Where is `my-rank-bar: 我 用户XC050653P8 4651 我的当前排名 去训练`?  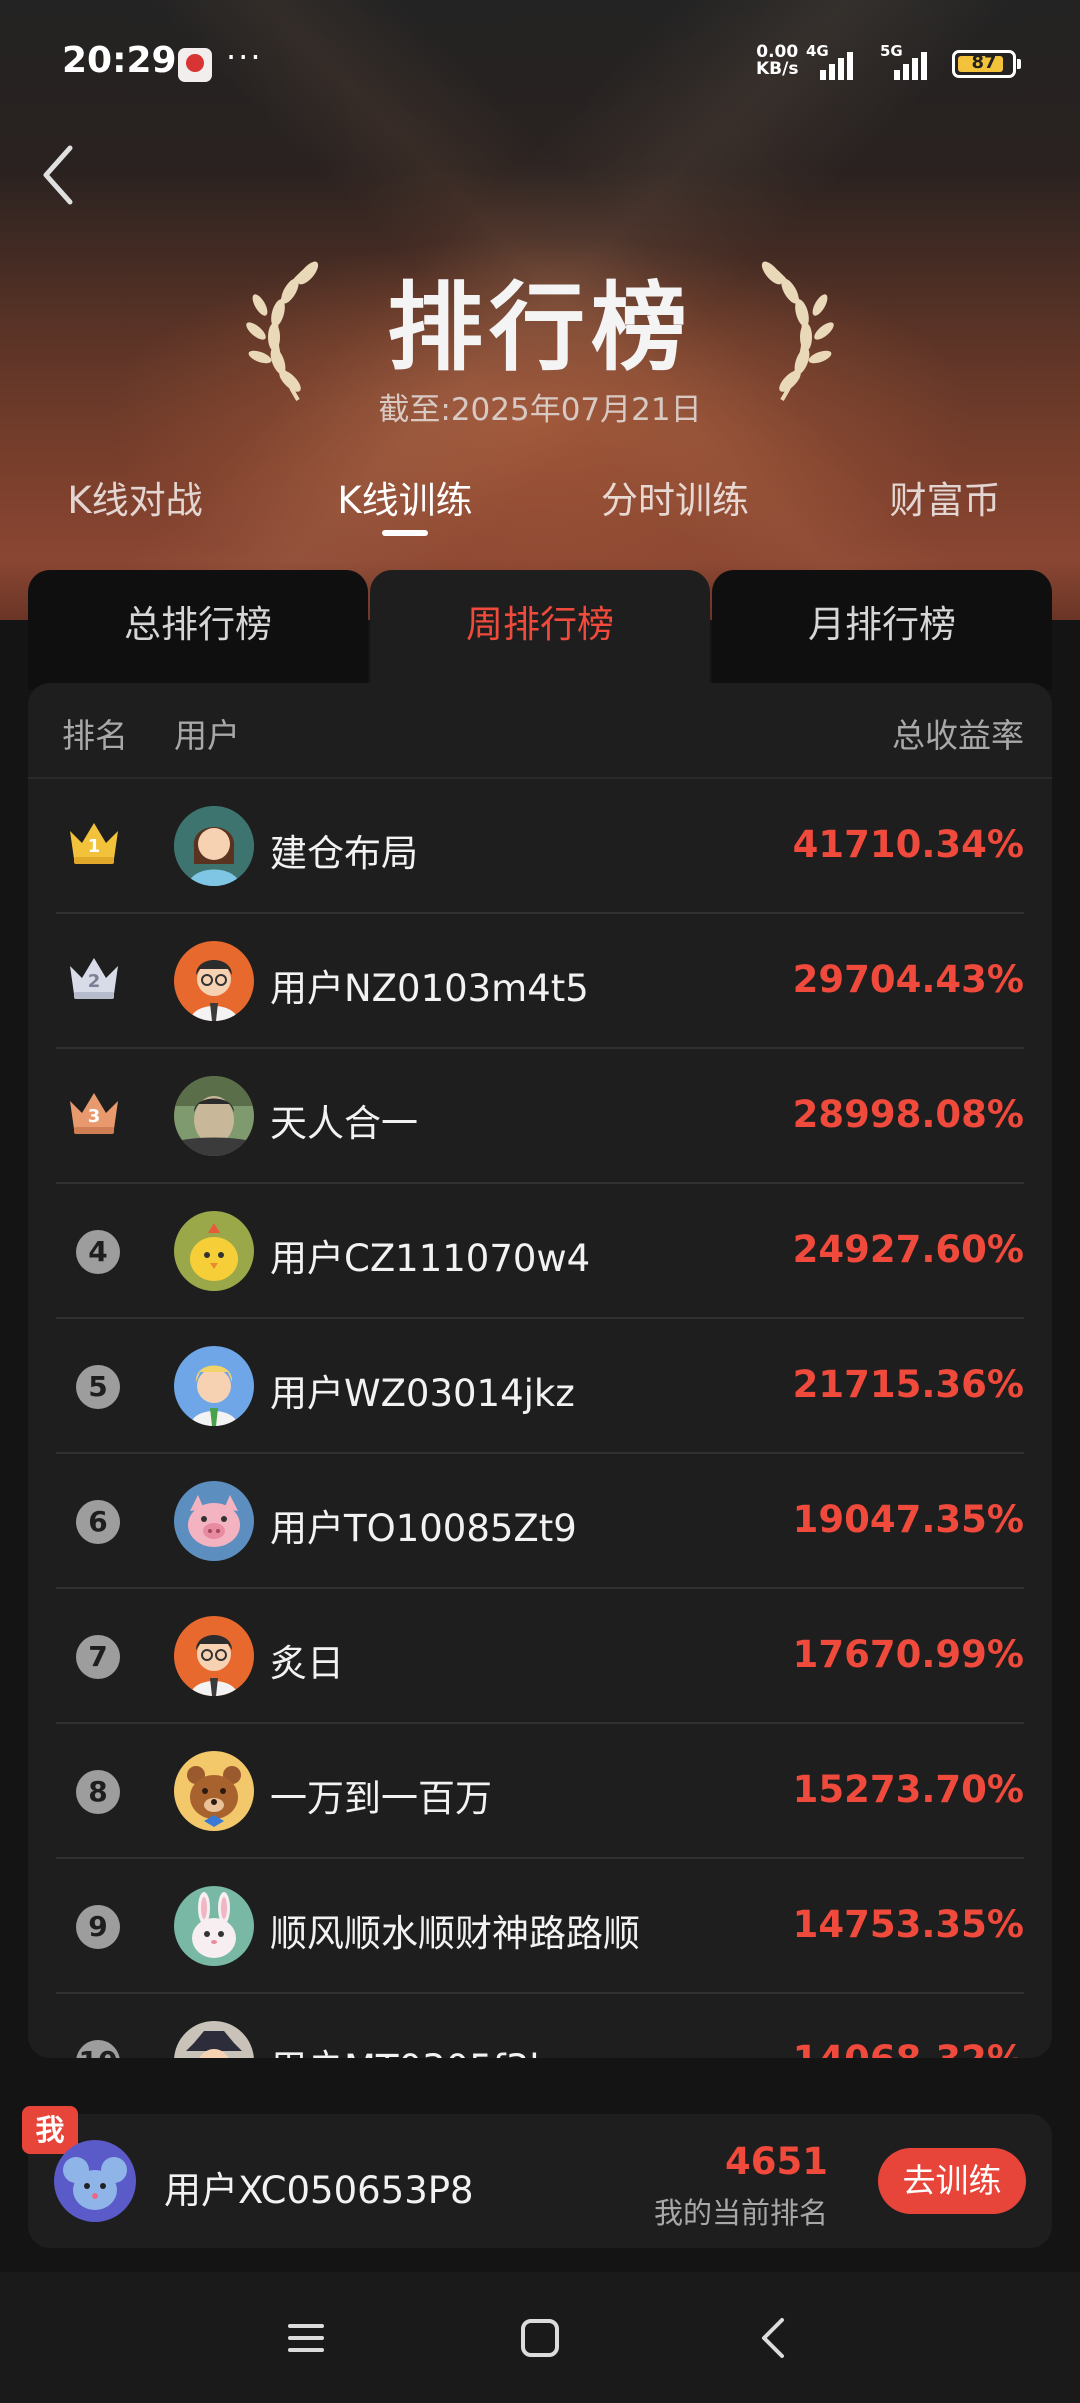 my-rank-bar: 我 用户XC050653P8 4651 我的当前排名 去训练 is located at coordinates (537, 2177).